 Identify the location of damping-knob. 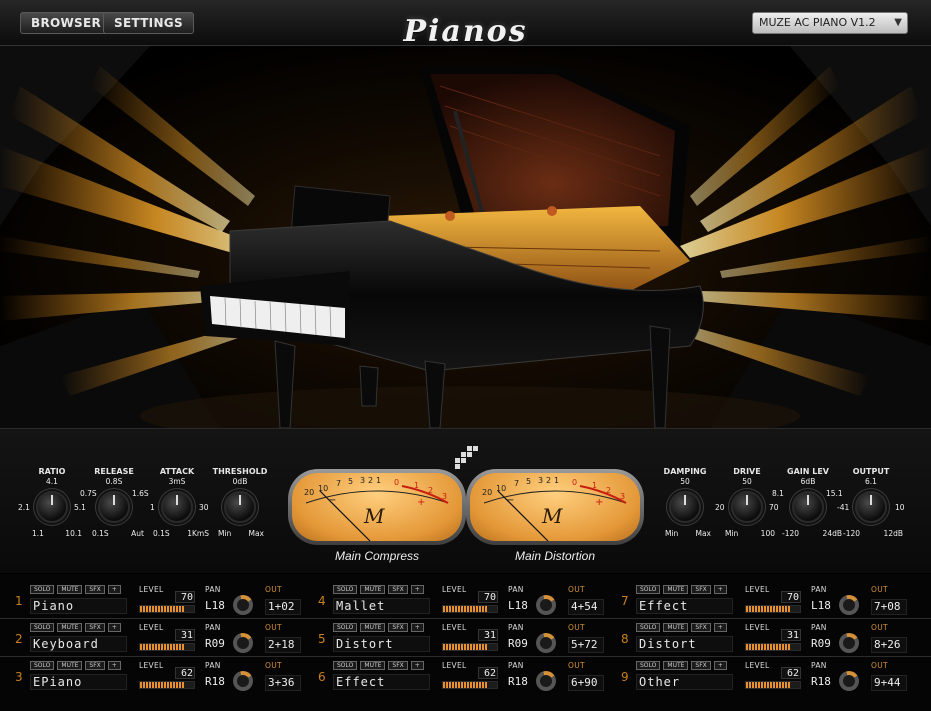
(685, 507).